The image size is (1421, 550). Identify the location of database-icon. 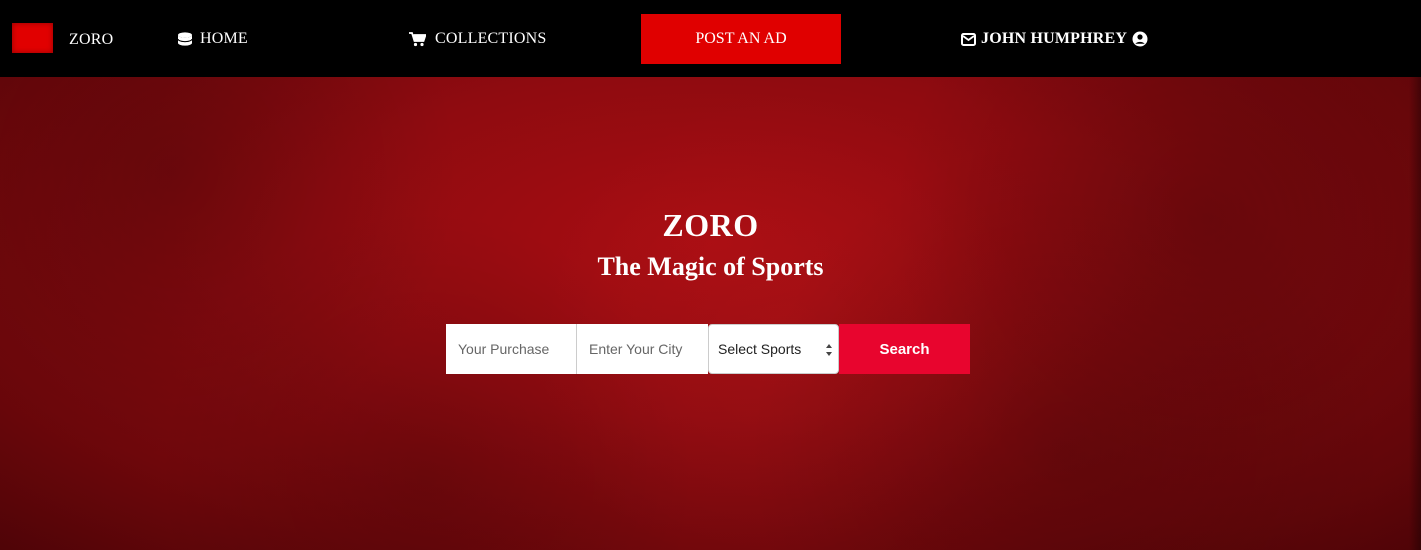
(185, 39).